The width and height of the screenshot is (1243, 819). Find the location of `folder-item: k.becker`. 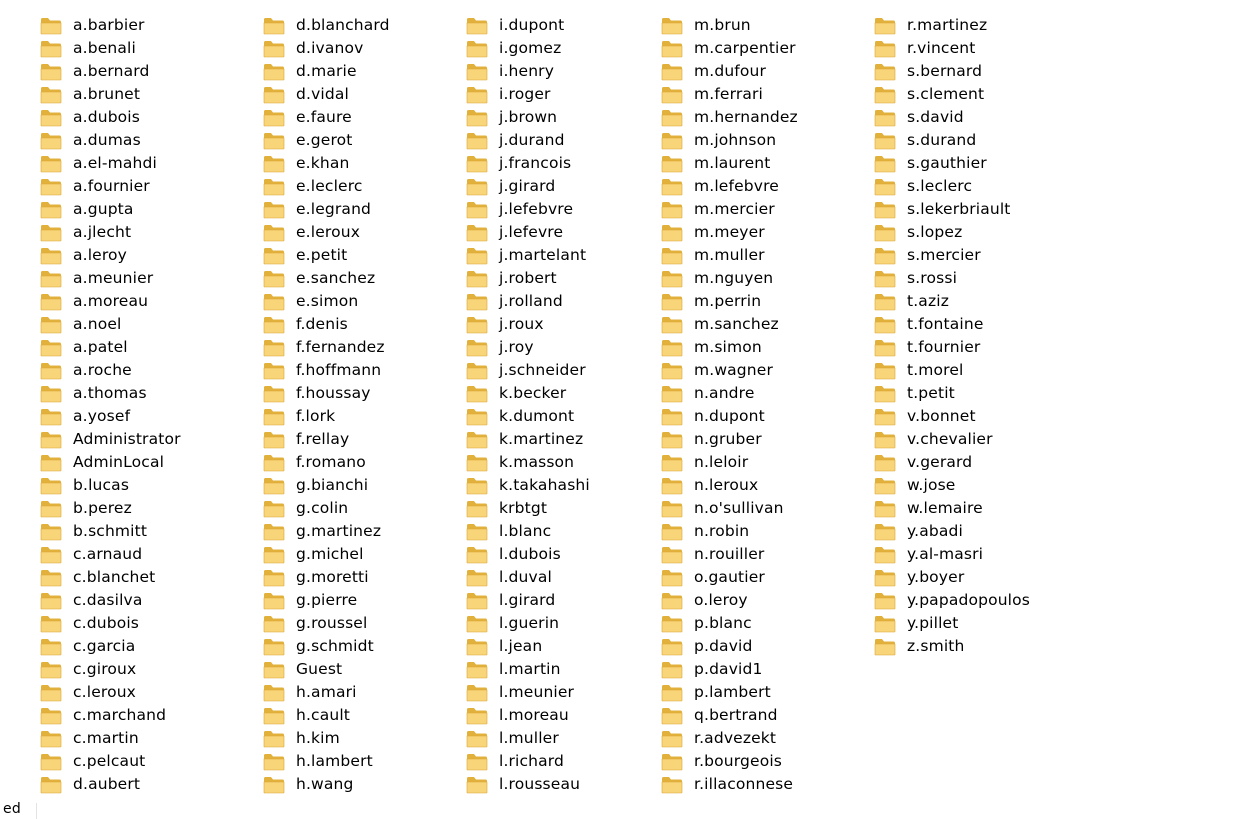

folder-item: k.becker is located at coordinates (563, 393).